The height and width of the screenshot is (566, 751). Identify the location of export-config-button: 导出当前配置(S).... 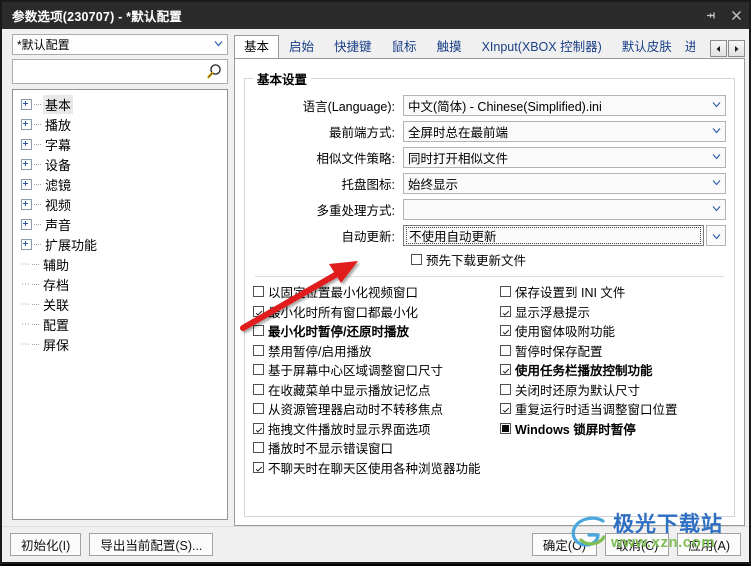
(151, 544).